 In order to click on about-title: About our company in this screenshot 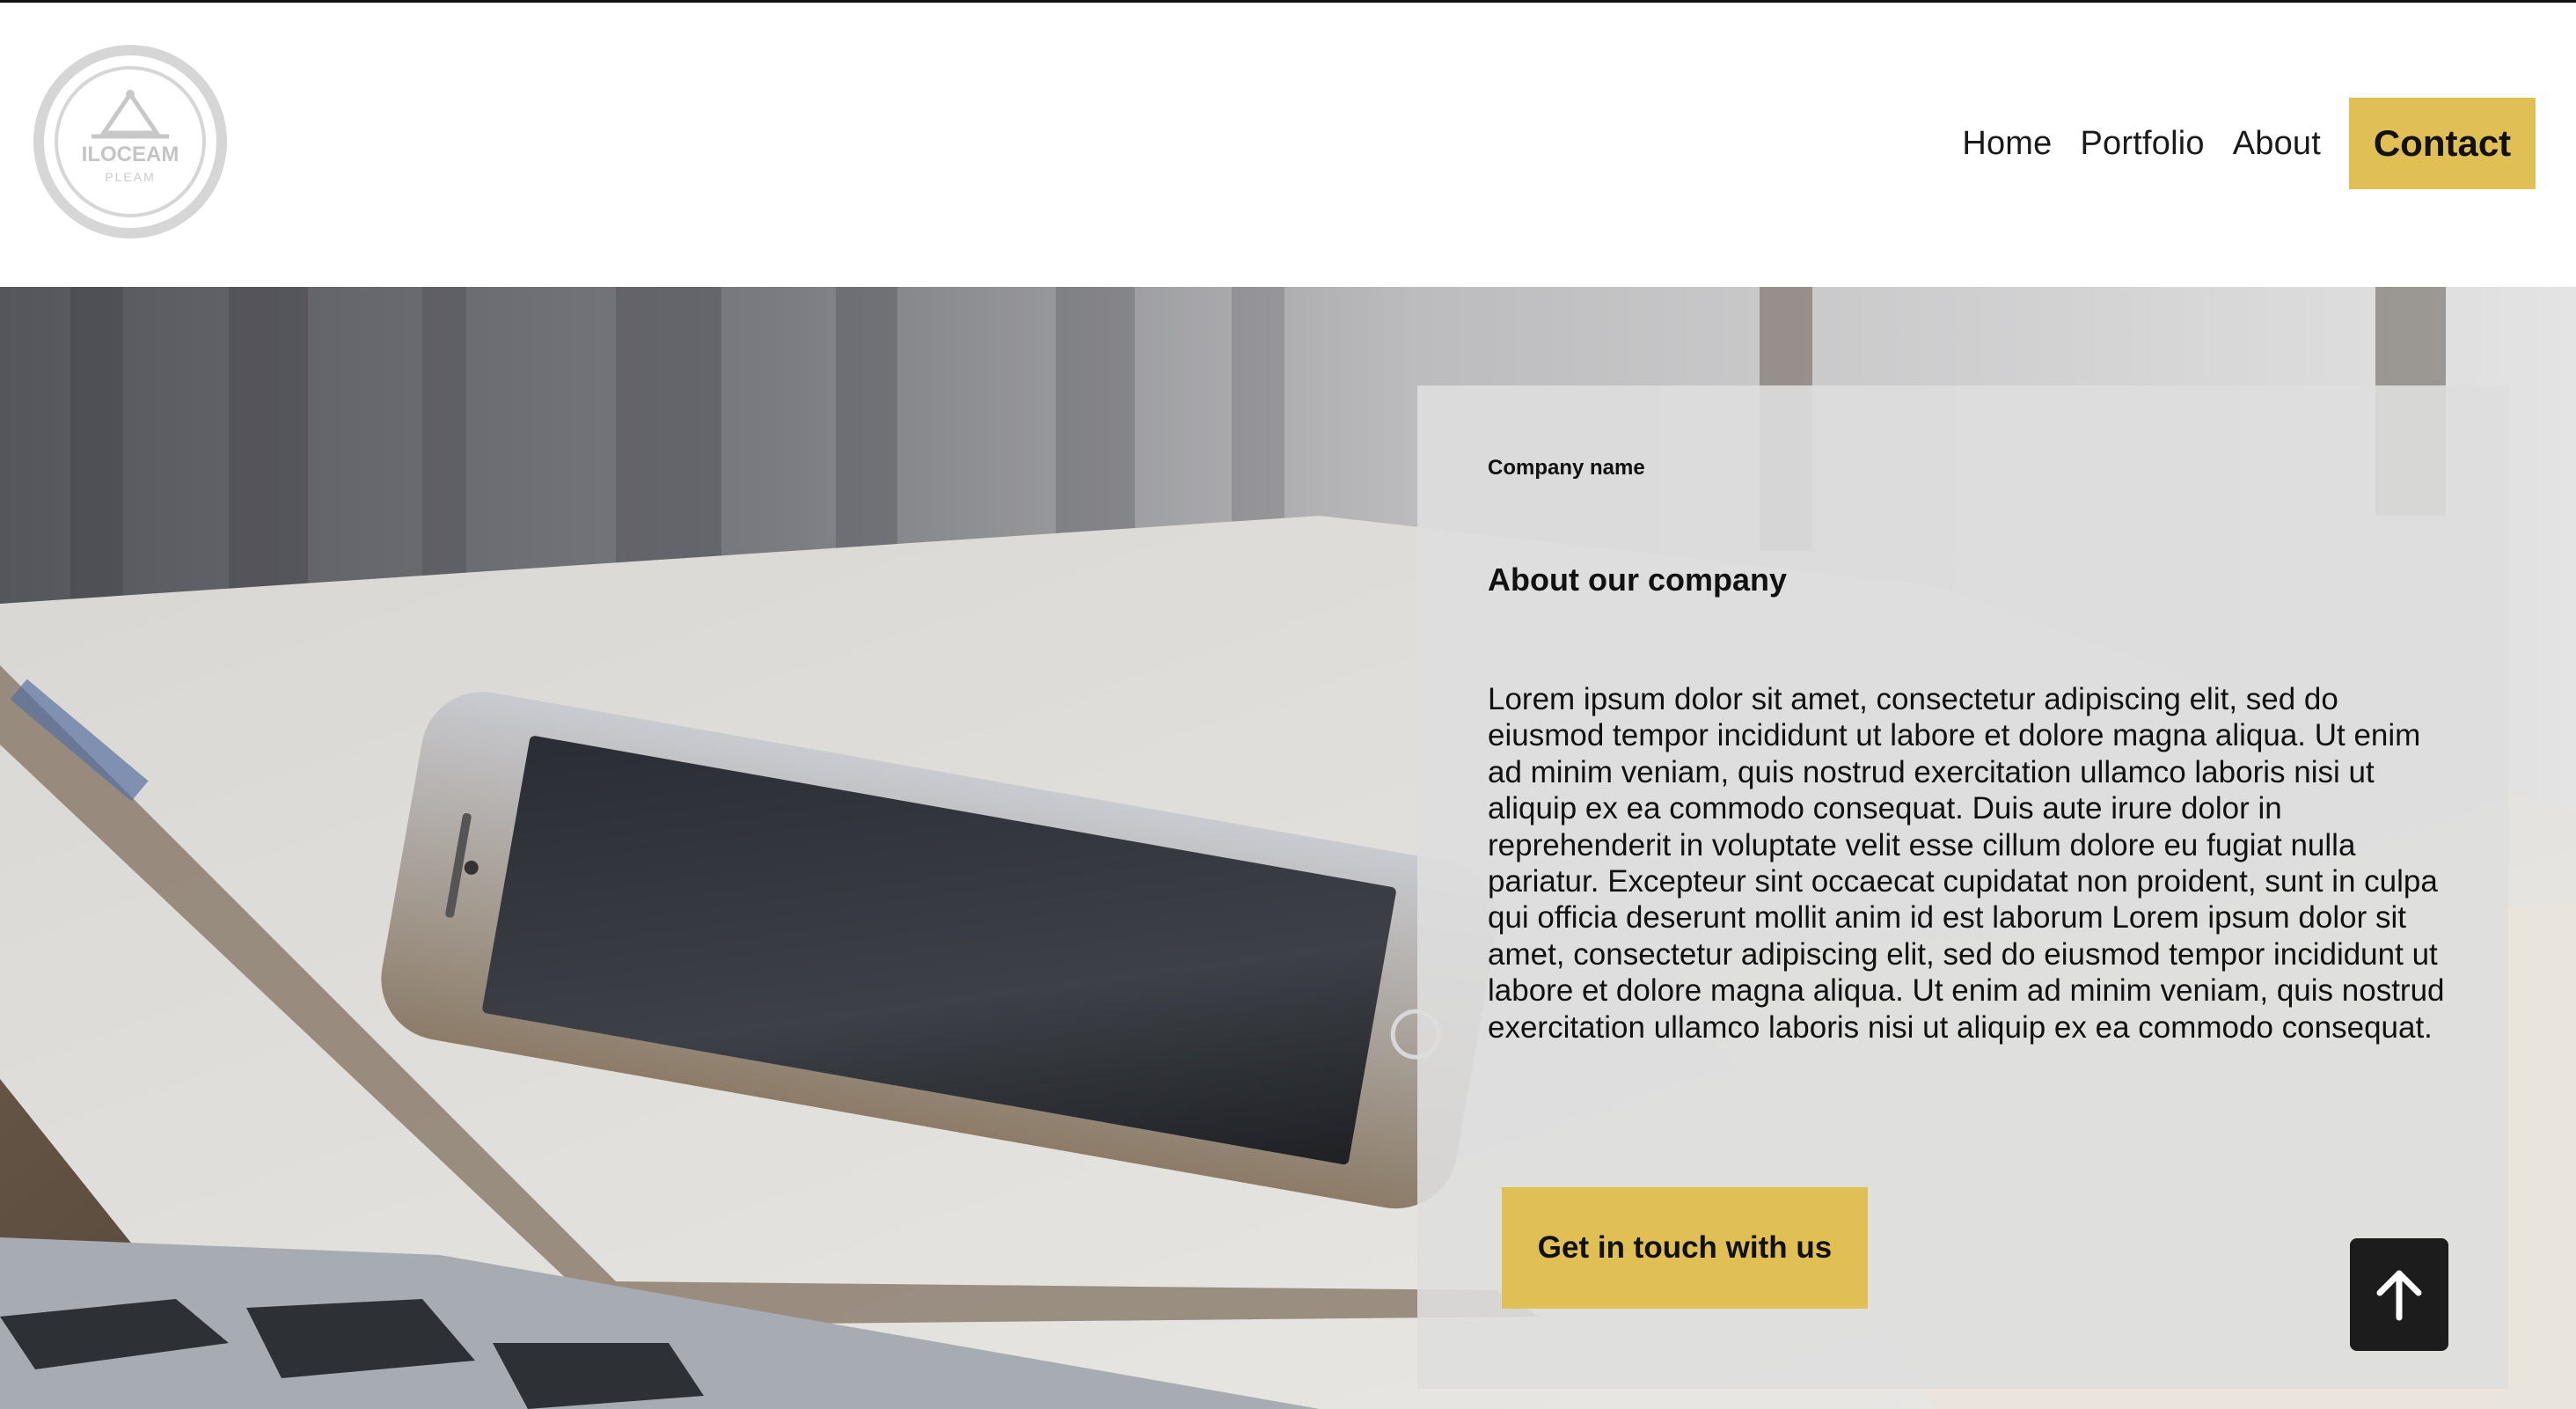, I will do `click(1637, 579)`.